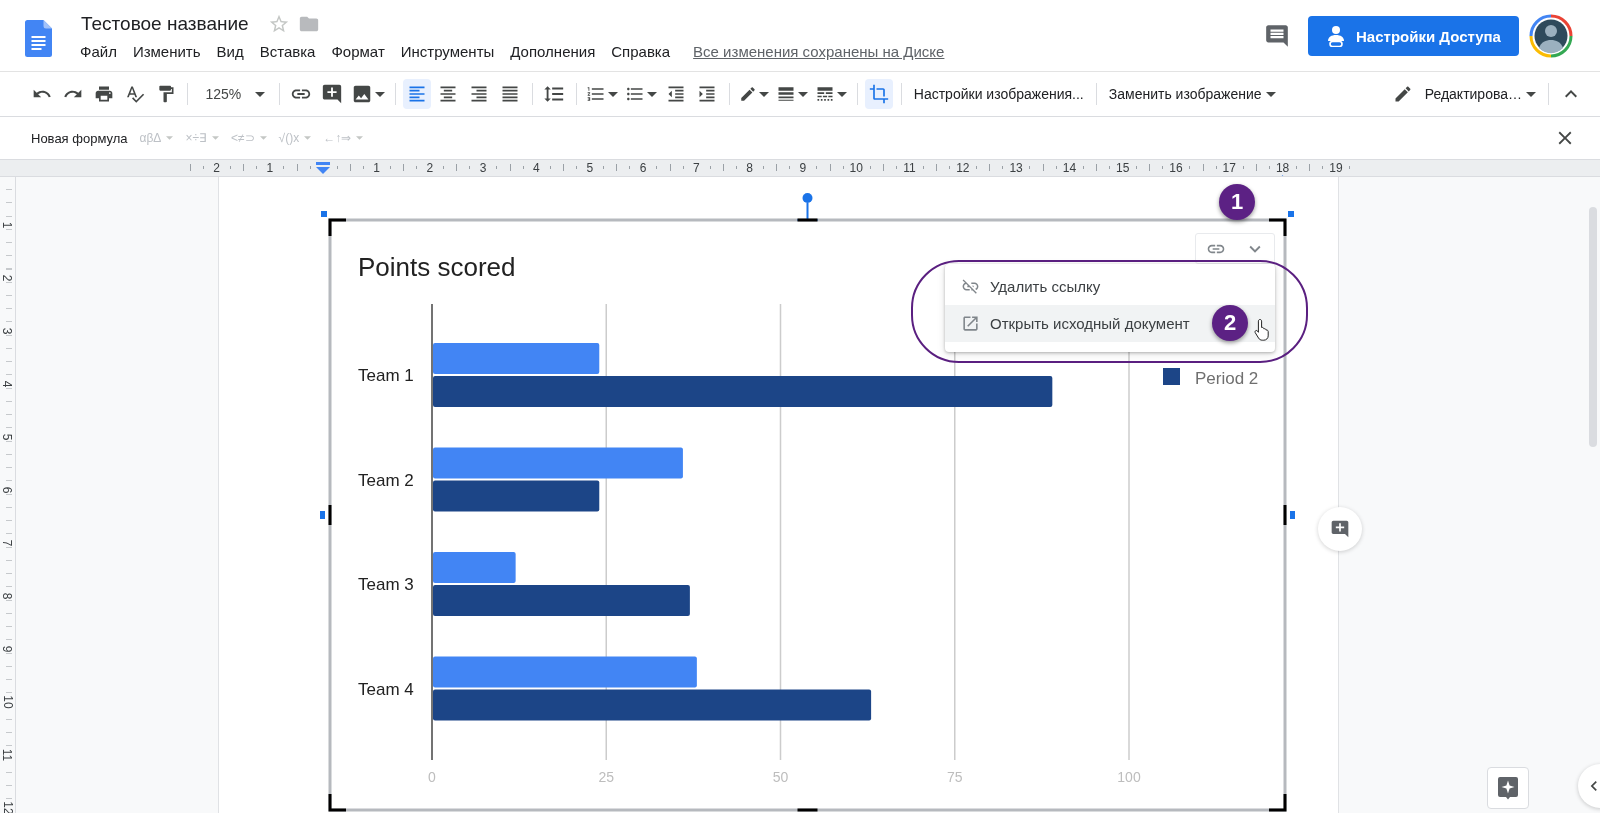  I want to click on legend-swatch, so click(1171, 376).